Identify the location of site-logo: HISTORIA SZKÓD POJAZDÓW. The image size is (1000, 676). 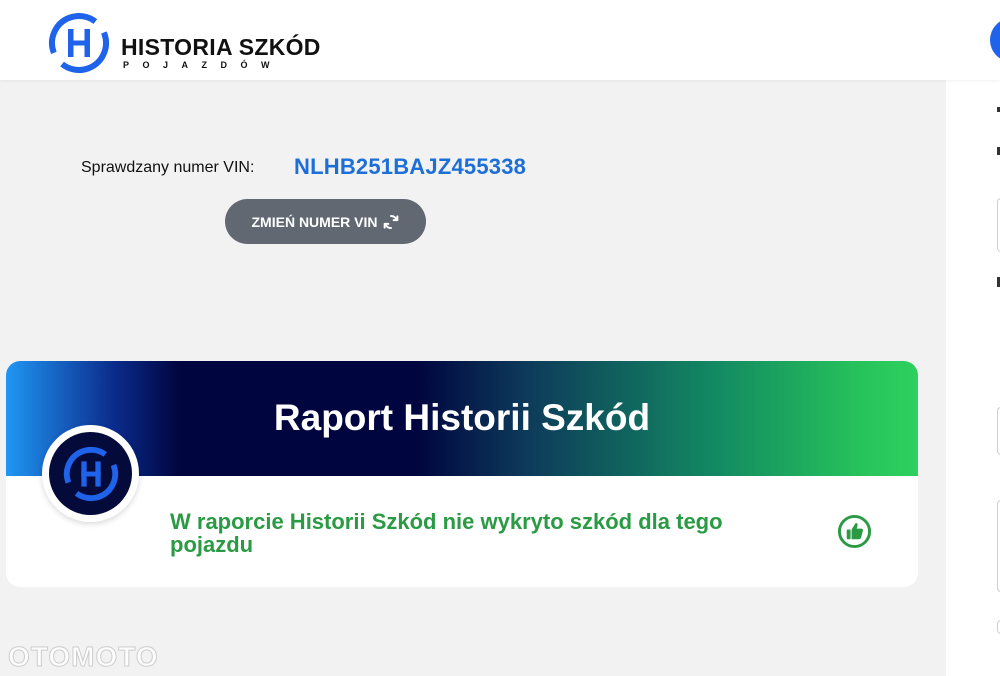
(184, 43).